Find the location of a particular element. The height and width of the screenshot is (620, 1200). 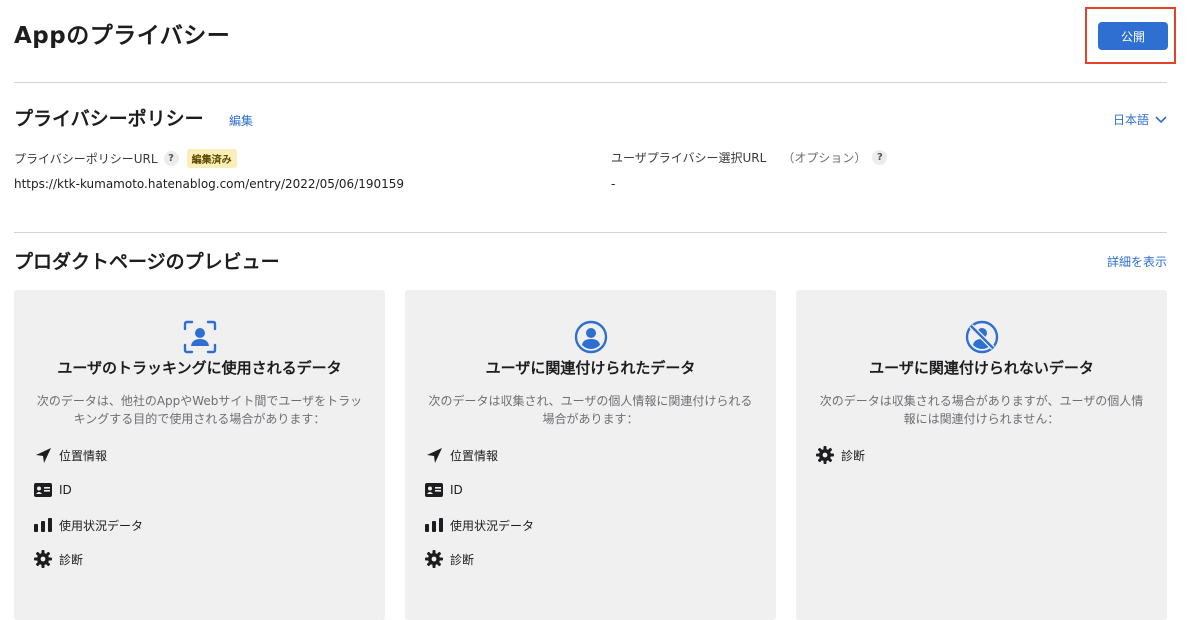

card-description: 次のデータは収集される場合がありますが、ユーザの個人情報には関連付けられません： is located at coordinates (981, 410).